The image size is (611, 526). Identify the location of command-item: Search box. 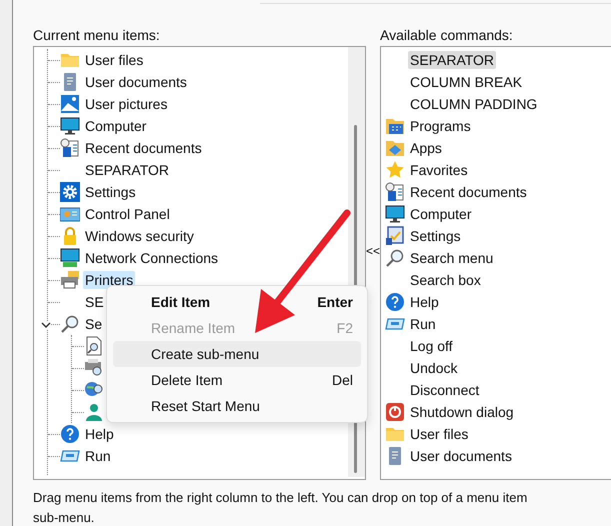
(445, 280).